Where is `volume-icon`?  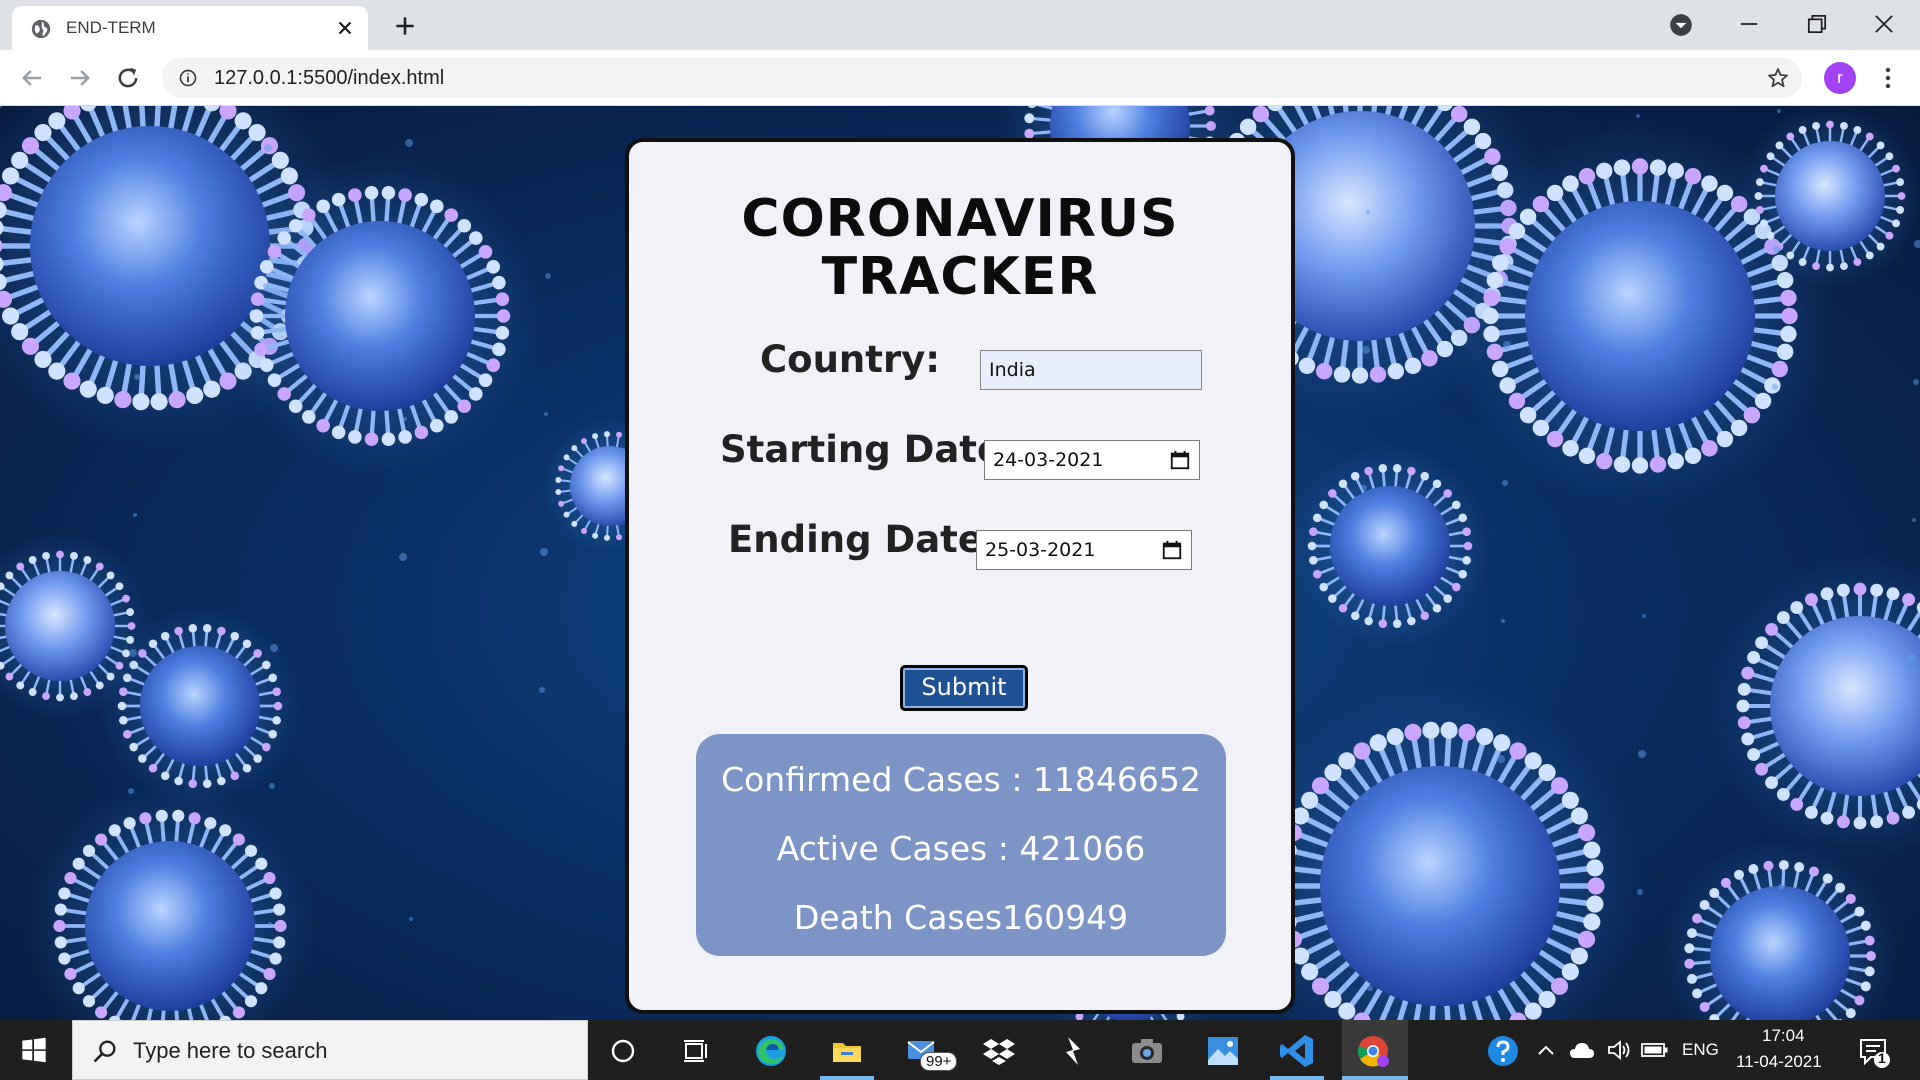 volume-icon is located at coordinates (1619, 1050).